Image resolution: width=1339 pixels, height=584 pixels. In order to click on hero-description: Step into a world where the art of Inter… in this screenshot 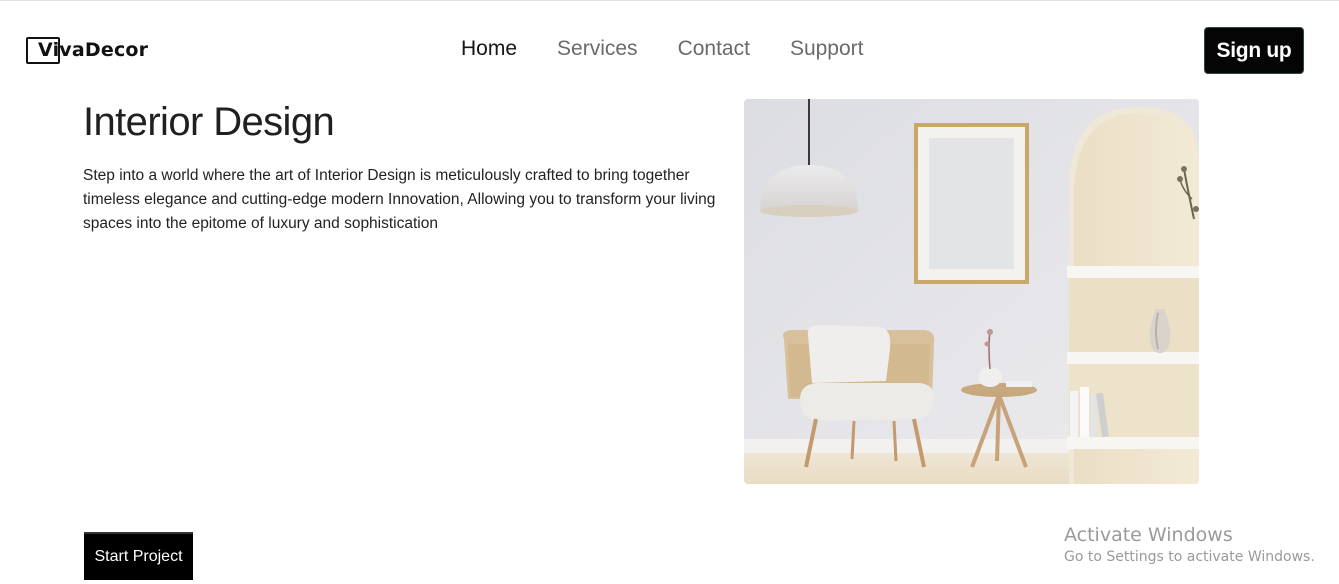, I will do `click(399, 199)`.